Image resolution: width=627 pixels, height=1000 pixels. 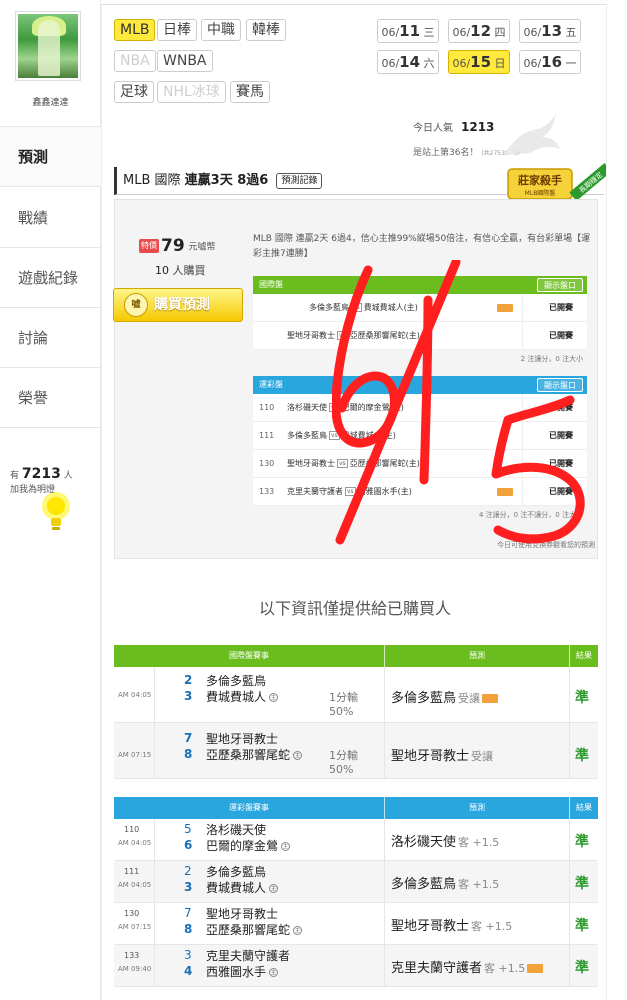 I want to click on category-mlb: MLB, so click(x=135, y=30).